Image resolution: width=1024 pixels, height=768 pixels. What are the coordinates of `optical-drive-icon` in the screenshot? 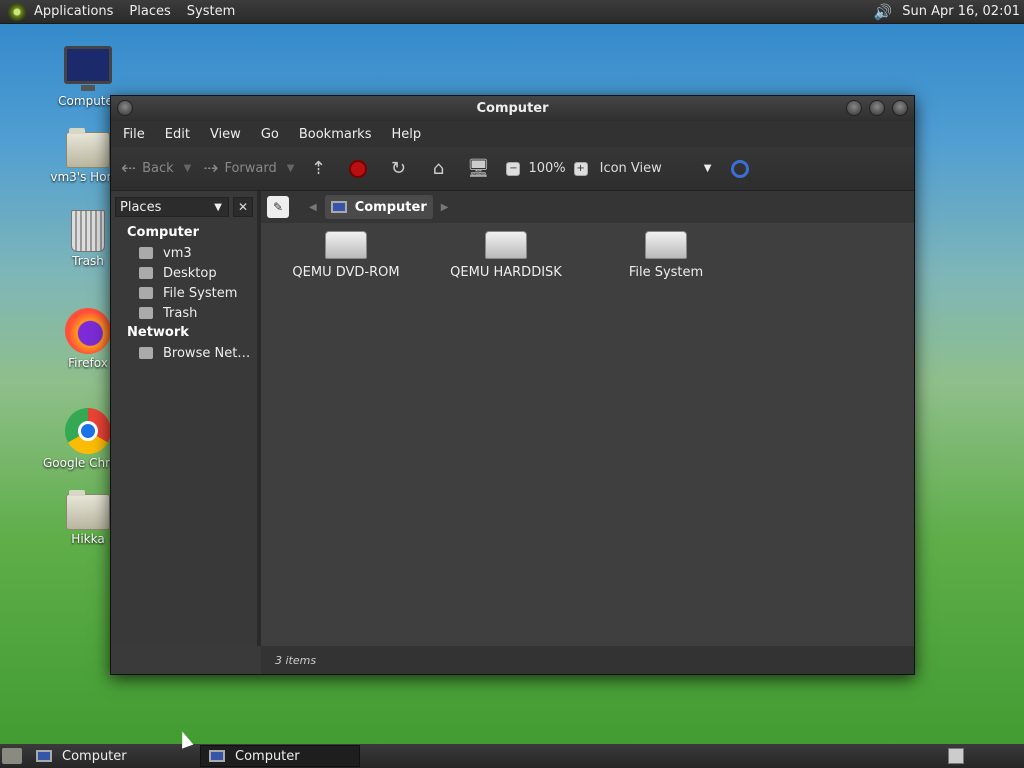 It's located at (346, 245).